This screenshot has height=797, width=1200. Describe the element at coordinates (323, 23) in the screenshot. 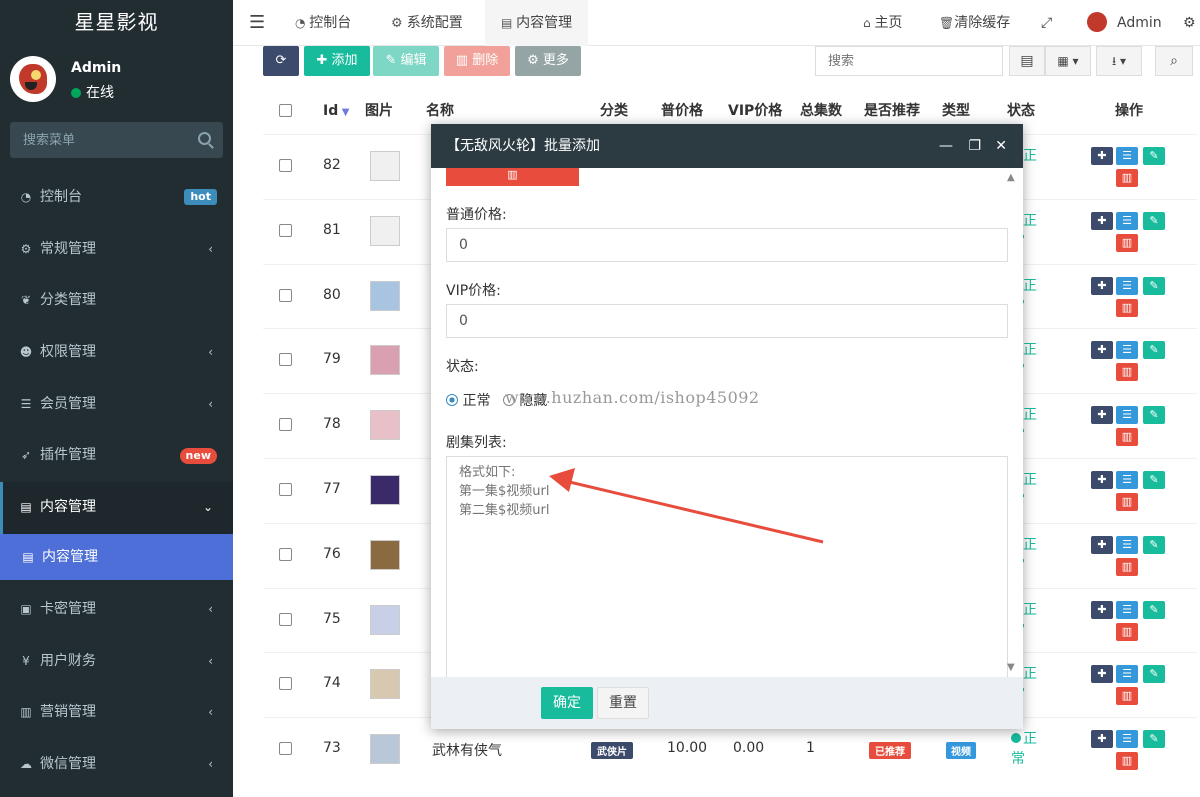

I see `tab-dashboard: ◔ 控制台` at that location.